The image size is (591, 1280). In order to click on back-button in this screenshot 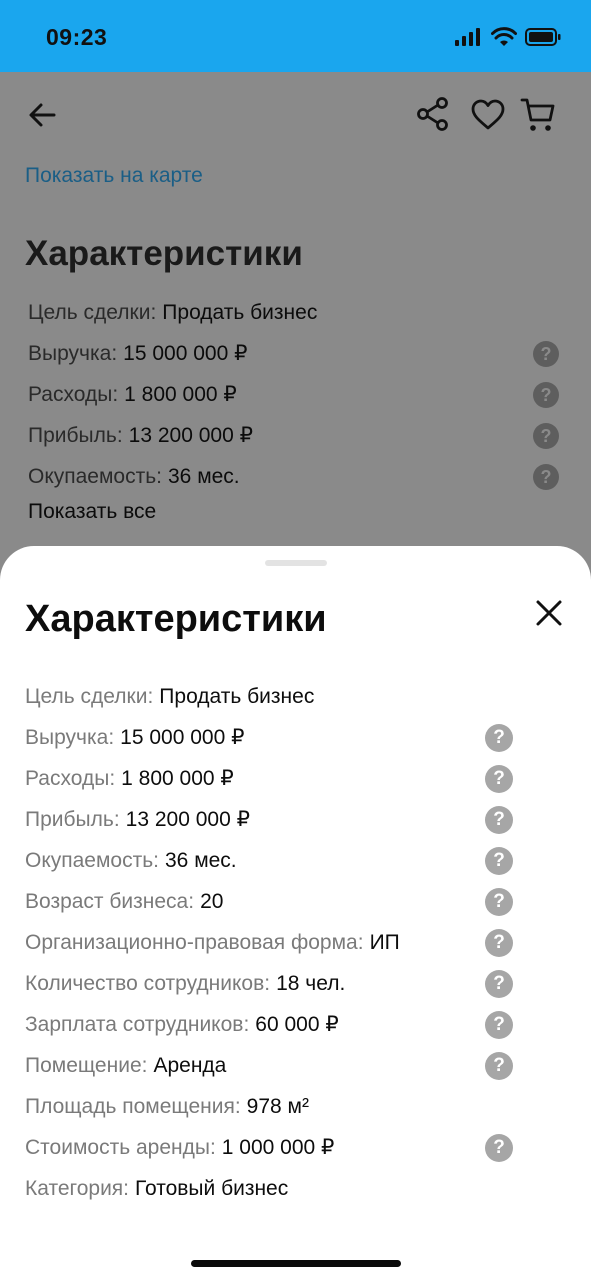, I will do `click(43, 115)`.